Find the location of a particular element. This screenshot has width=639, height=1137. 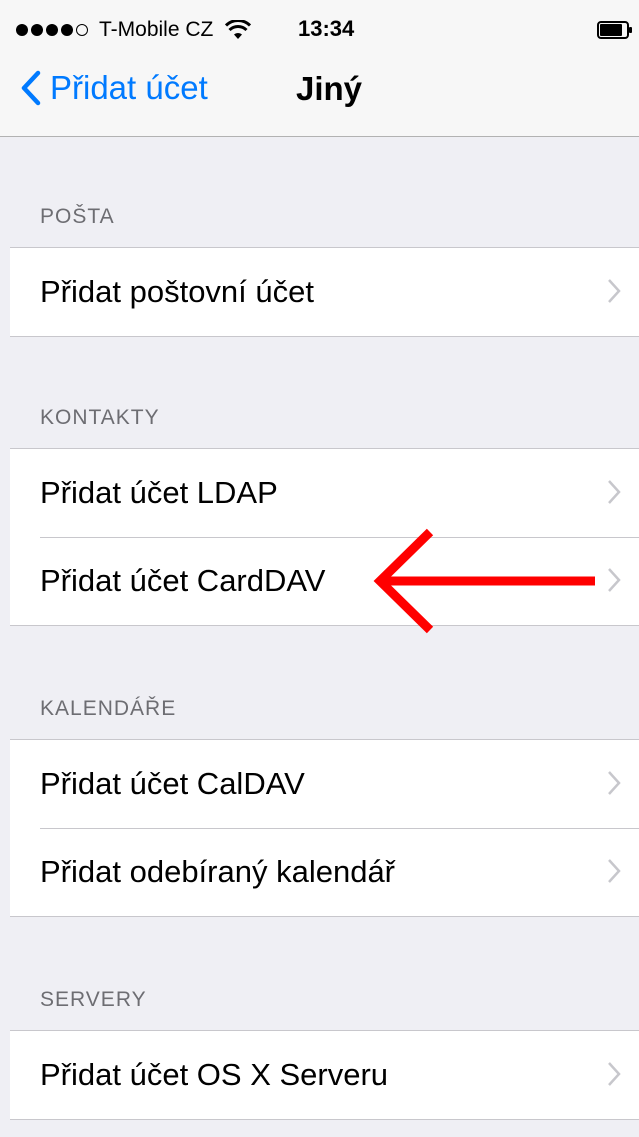

list-item-add-mail-account: Přidat poštovní účet is located at coordinates (324, 292).